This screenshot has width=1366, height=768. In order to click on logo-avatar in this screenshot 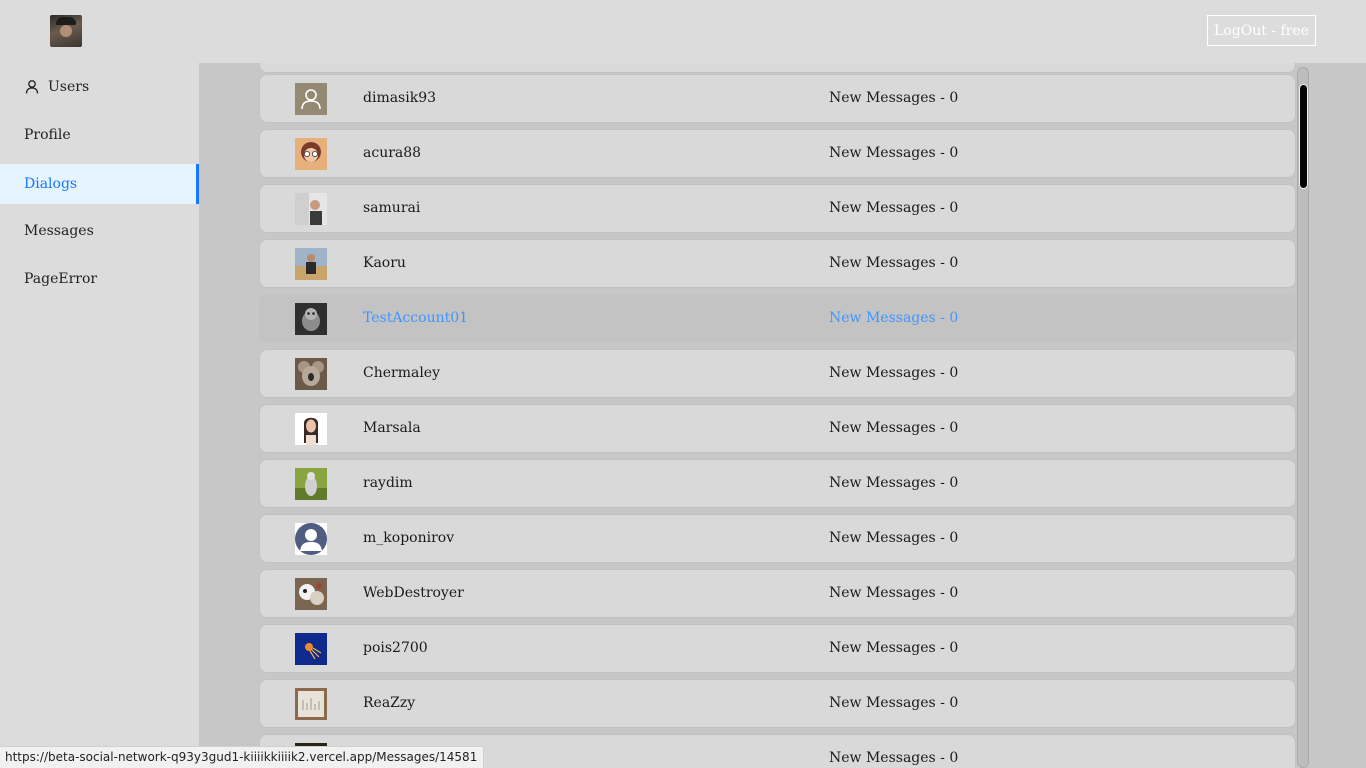, I will do `click(66, 31)`.